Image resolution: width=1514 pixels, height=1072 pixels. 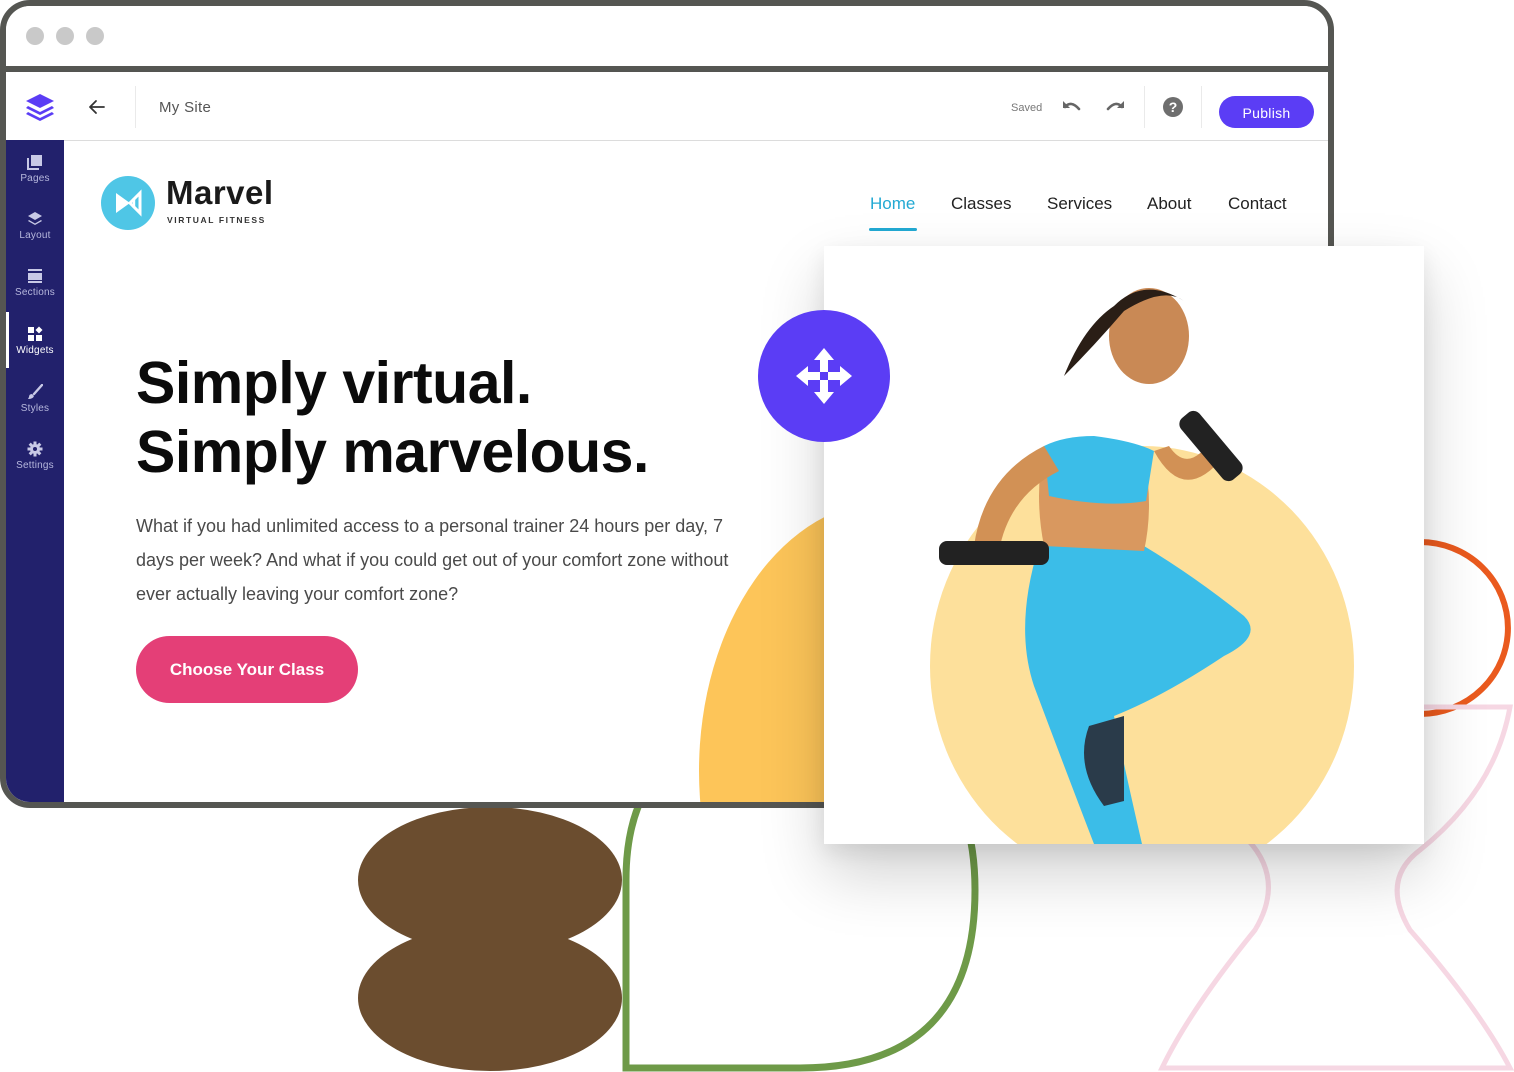 What do you see at coordinates (892, 204) in the screenshot?
I see `nav-home: Home` at bounding box center [892, 204].